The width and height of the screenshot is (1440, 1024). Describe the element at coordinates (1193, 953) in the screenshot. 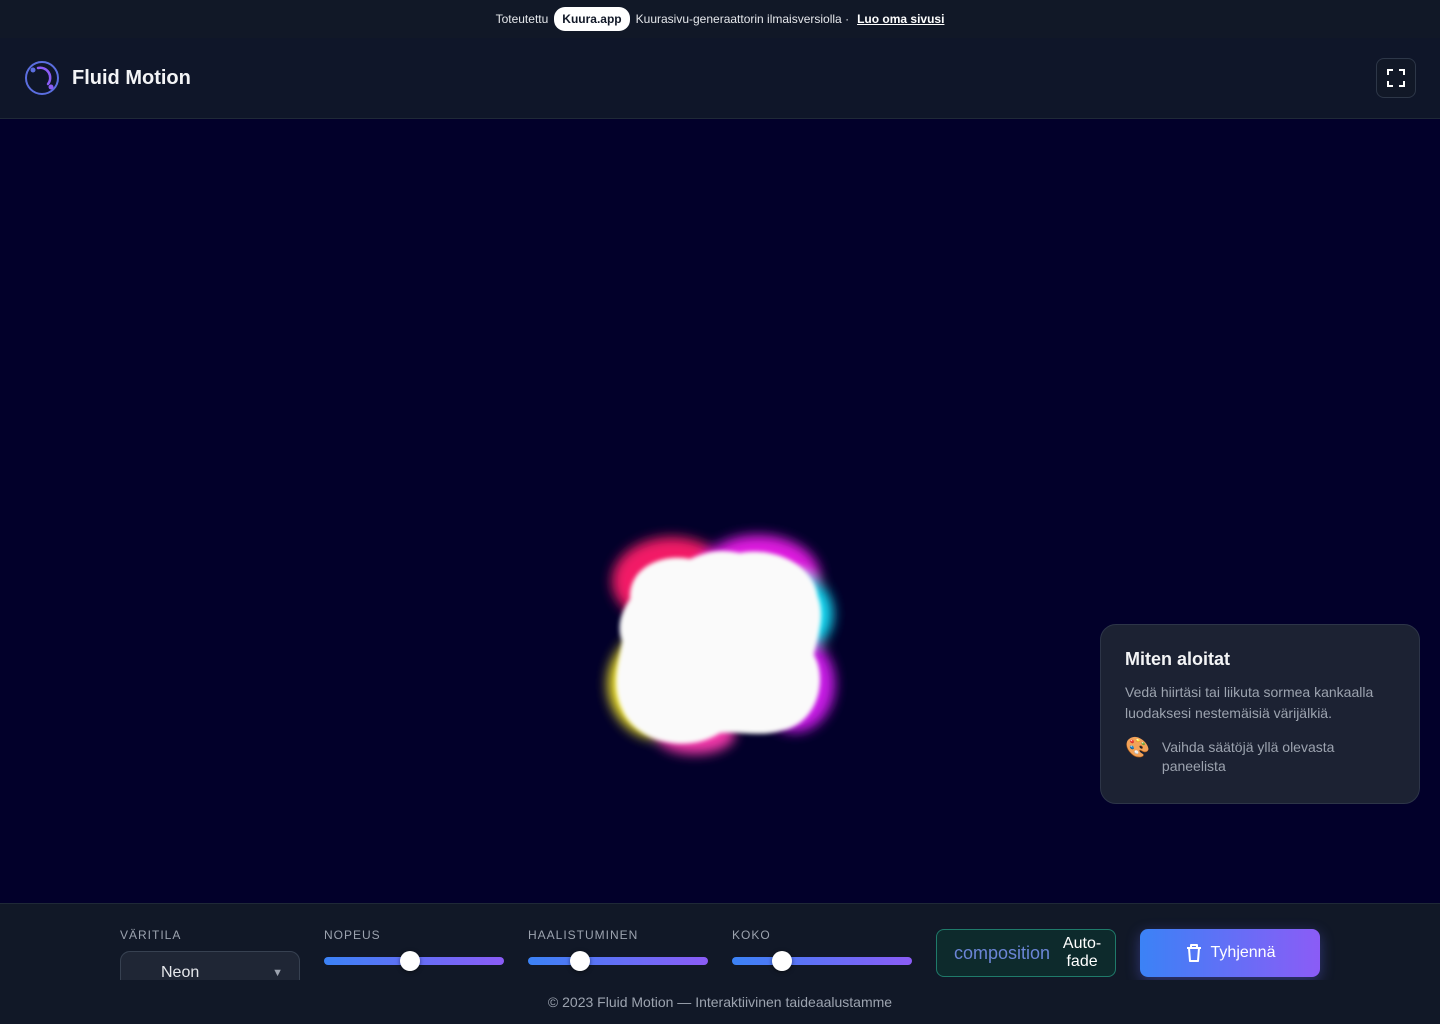

I see `trash-icon` at that location.